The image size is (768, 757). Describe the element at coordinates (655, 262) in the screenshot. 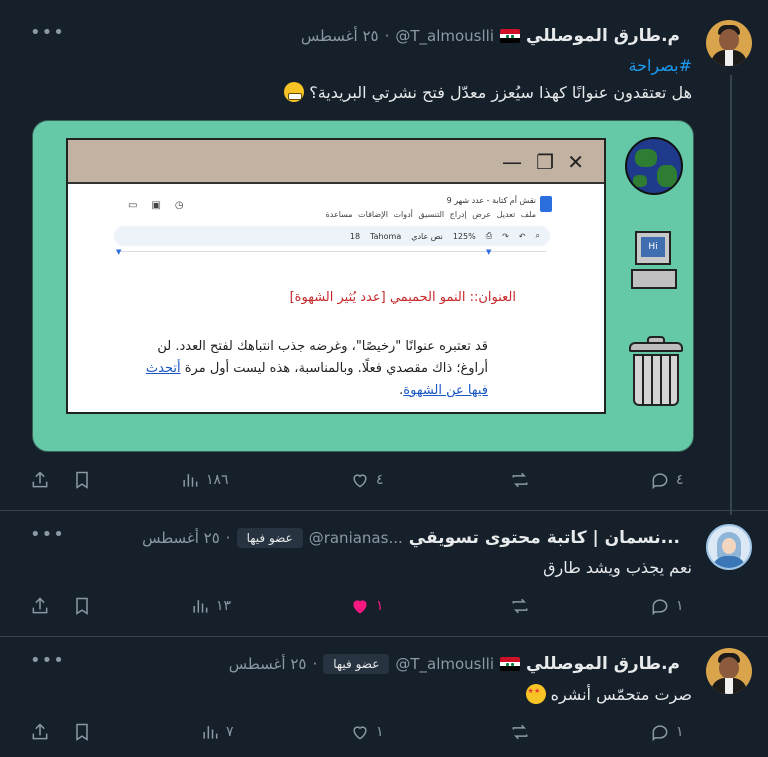

I see `computer-icon: Hi` at that location.